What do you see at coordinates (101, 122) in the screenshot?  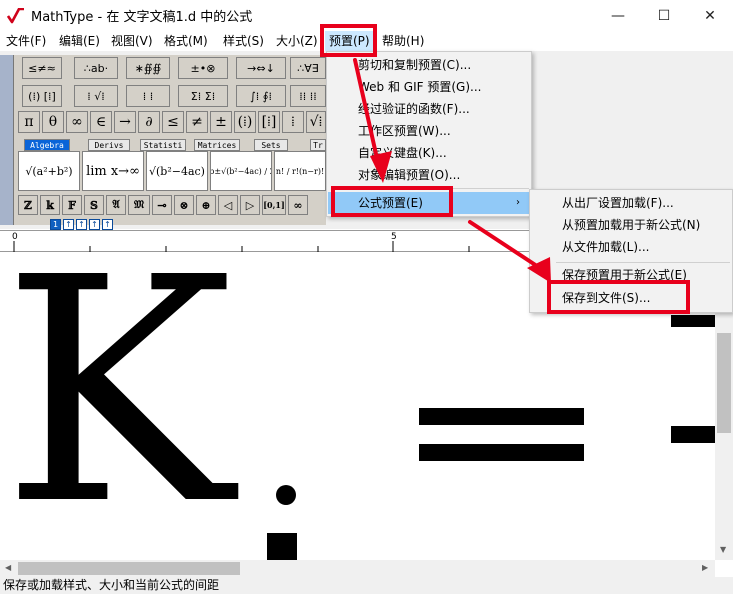 I see `symbol-element-of: ∈` at bounding box center [101, 122].